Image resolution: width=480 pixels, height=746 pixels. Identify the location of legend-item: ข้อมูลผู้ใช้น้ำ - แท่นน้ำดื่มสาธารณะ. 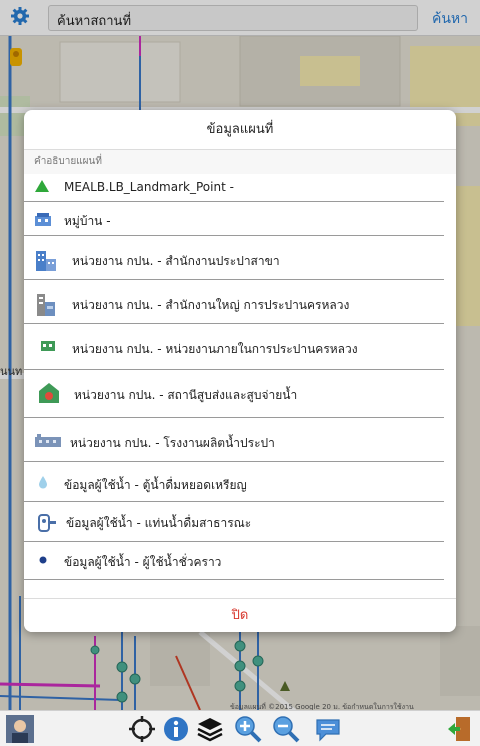
(234, 522).